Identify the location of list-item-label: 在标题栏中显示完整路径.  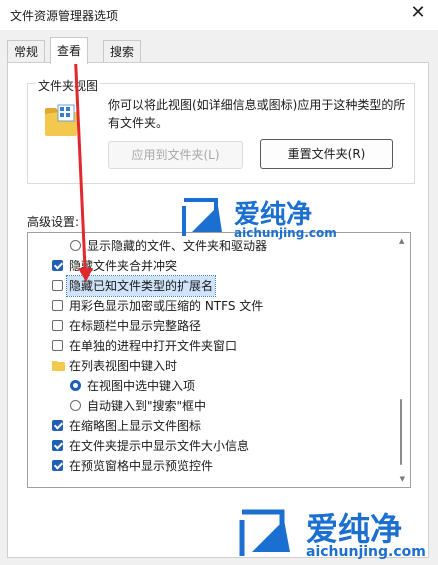
(135, 326).